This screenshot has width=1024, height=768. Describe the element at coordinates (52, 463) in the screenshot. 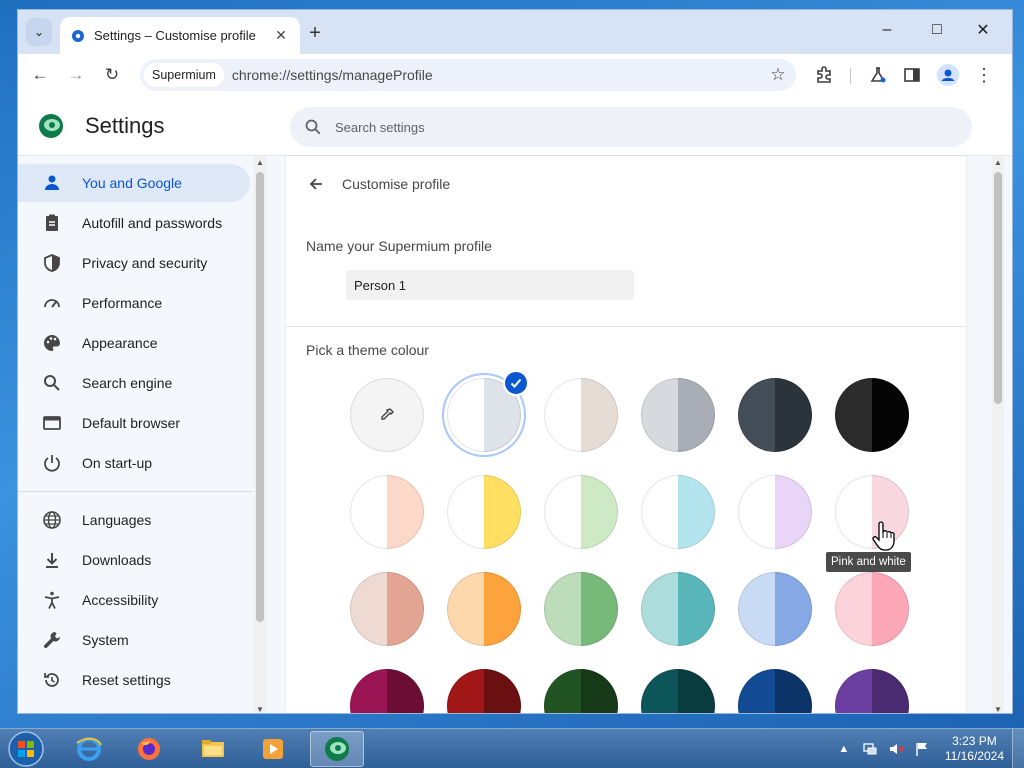

I see `power-icon` at that location.